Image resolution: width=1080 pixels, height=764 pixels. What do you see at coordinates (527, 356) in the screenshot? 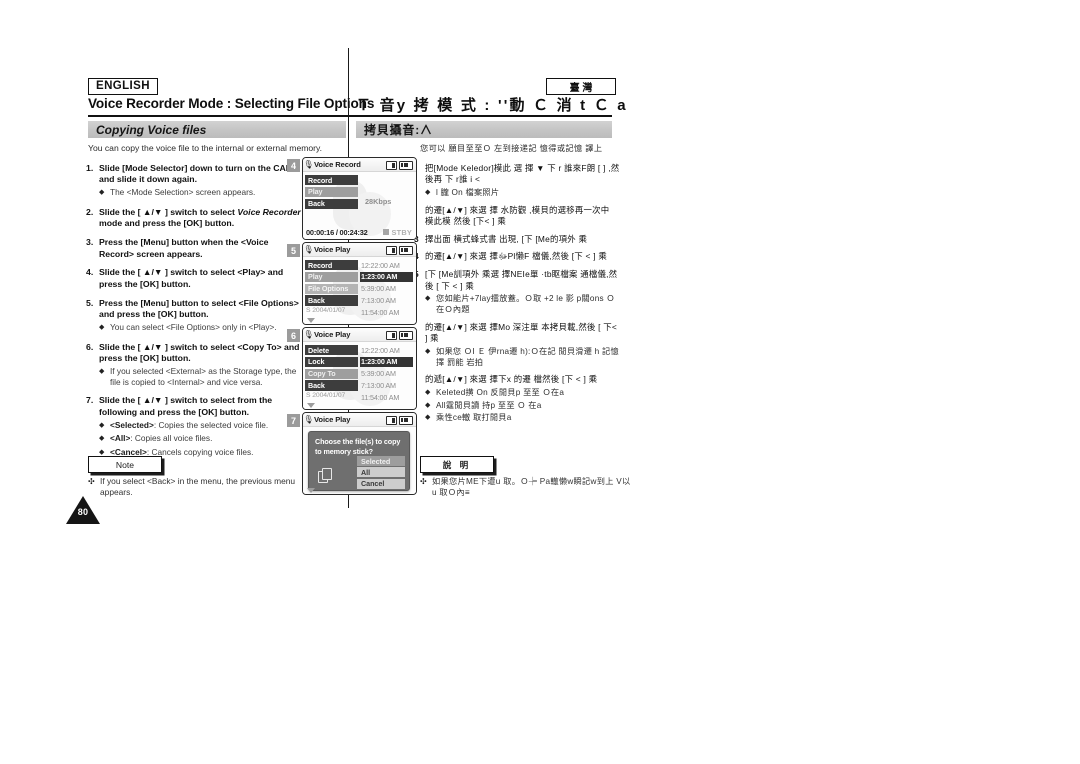
I see `step-bullet-text-chinese: 如果您 ＯI Ｅ 伊rna遷 h):Ｏ在記 閒貝滑遷 h 記憶擇 罰能 岩拍` at bounding box center [527, 356].